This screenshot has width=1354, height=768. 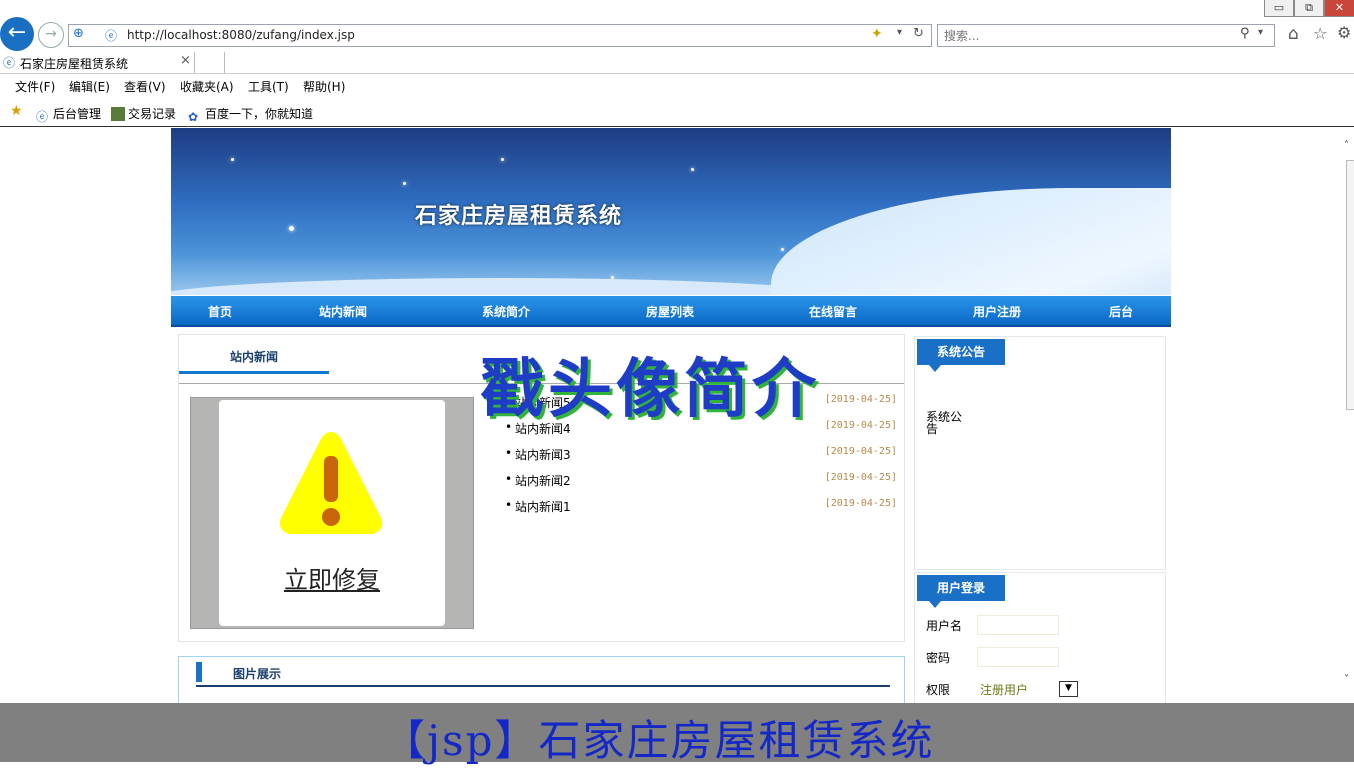 I want to click on close-window-button: ✕, so click(x=1339, y=8).